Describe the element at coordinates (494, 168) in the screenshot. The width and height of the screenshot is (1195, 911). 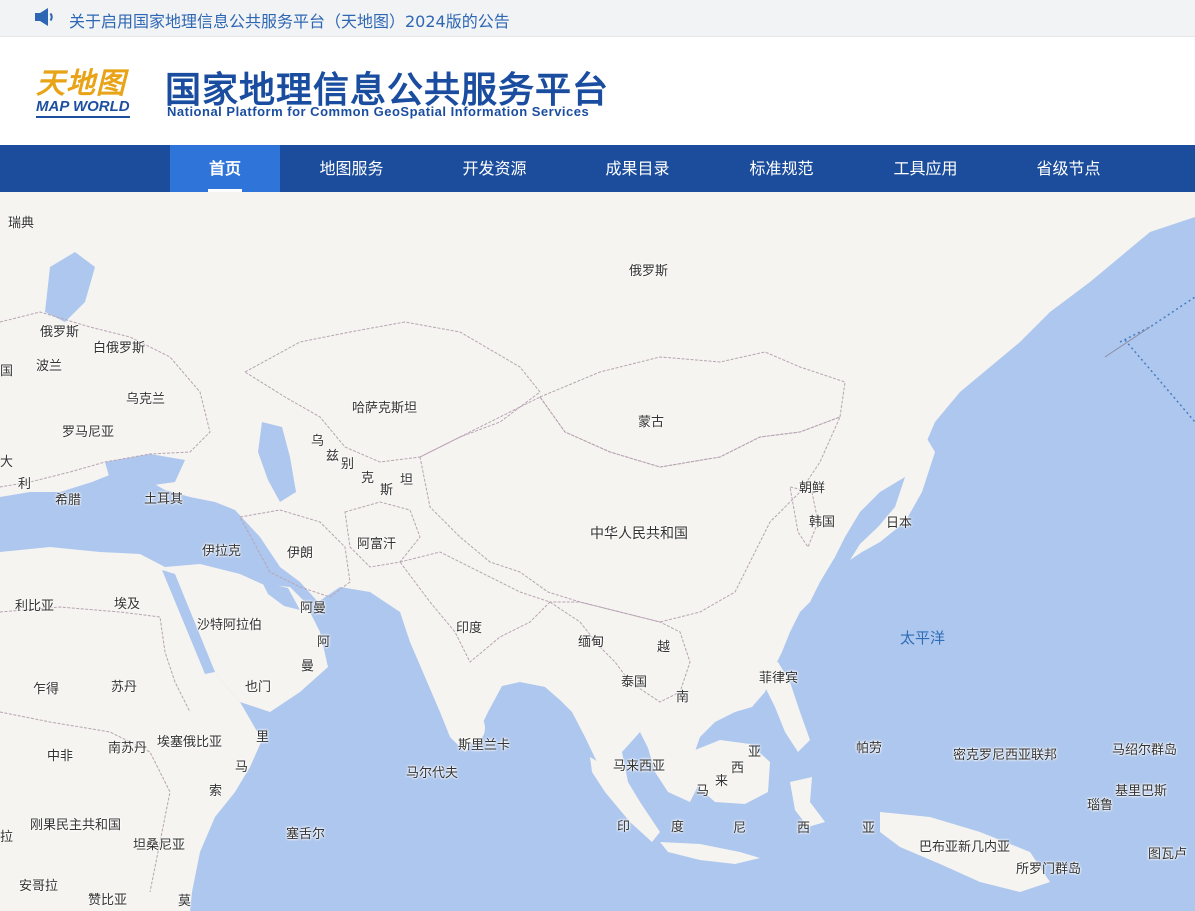
I see `nav-item-dev-resources: 开发资源` at that location.